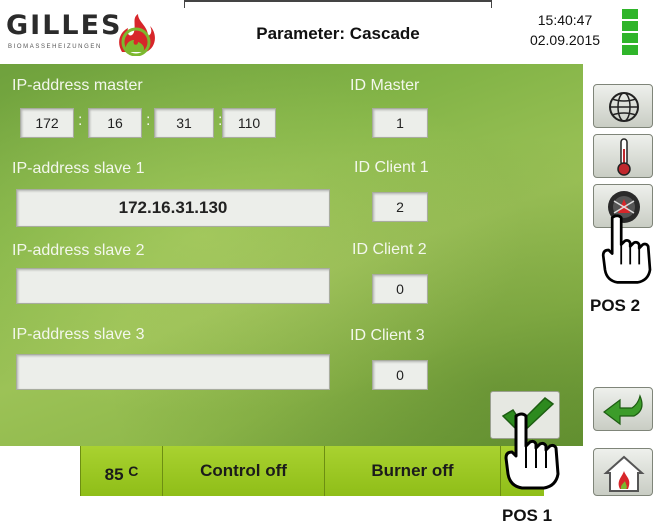 This screenshot has height=526, width=657. Describe the element at coordinates (78, 168) in the screenshot. I see `slave1-ip-label: IP-address slave 1` at that location.